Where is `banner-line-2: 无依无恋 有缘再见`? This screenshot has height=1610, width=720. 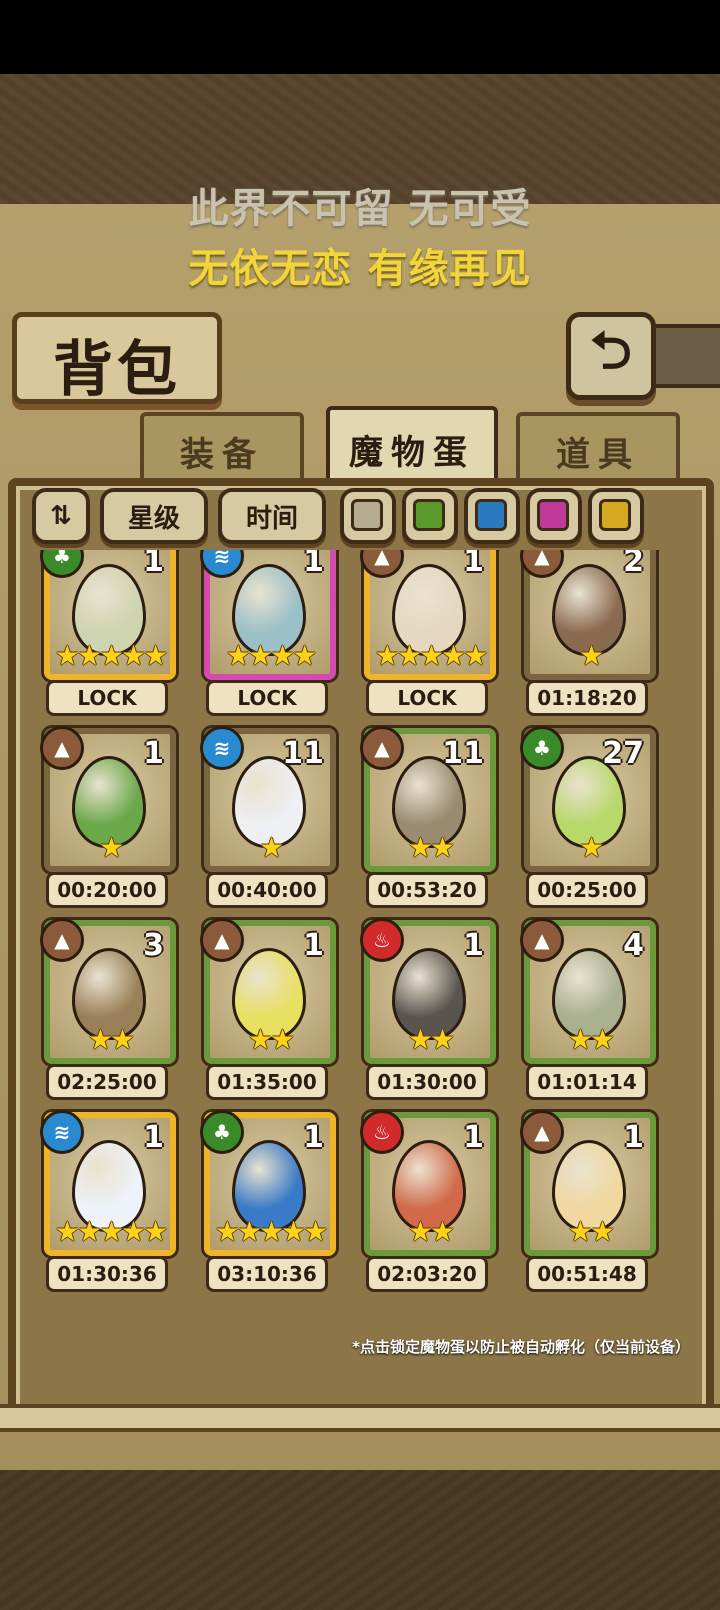
banner-line-2: 无依无恋 有缘再见 is located at coordinates (360, 269).